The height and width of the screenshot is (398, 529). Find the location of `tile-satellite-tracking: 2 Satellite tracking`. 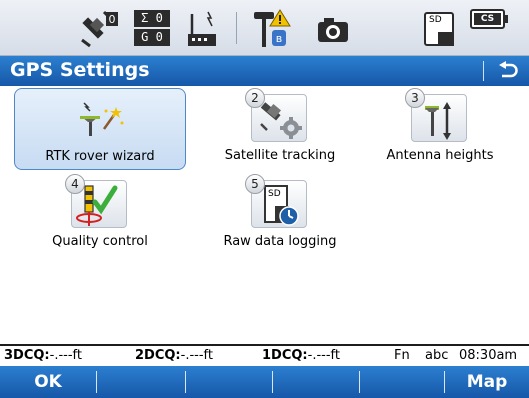

tile-satellite-tracking: 2 Satellite tracking is located at coordinates (280, 129).